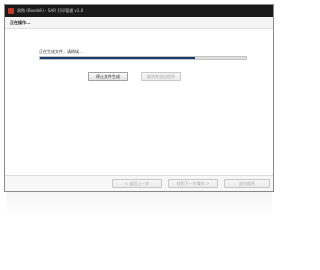  Describe the element at coordinates (247, 183) in the screenshot. I see `exit-button: 退出程序` at that location.